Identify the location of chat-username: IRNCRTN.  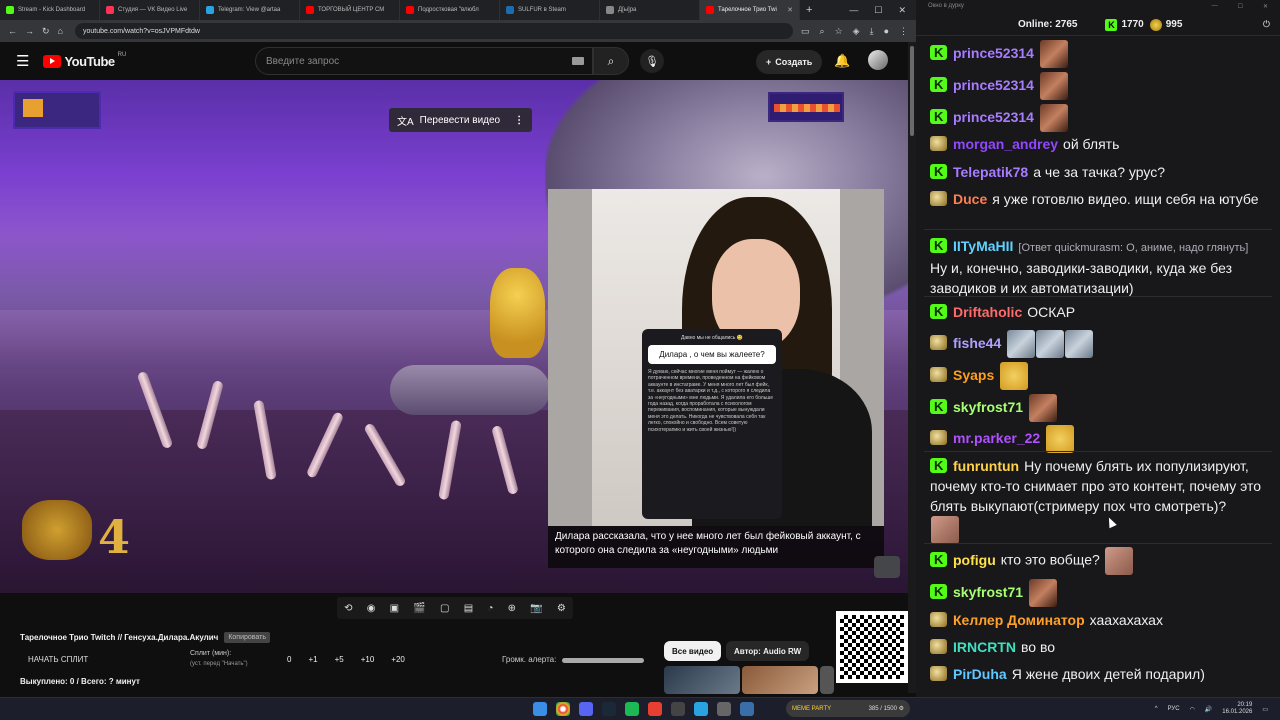
(984, 647).